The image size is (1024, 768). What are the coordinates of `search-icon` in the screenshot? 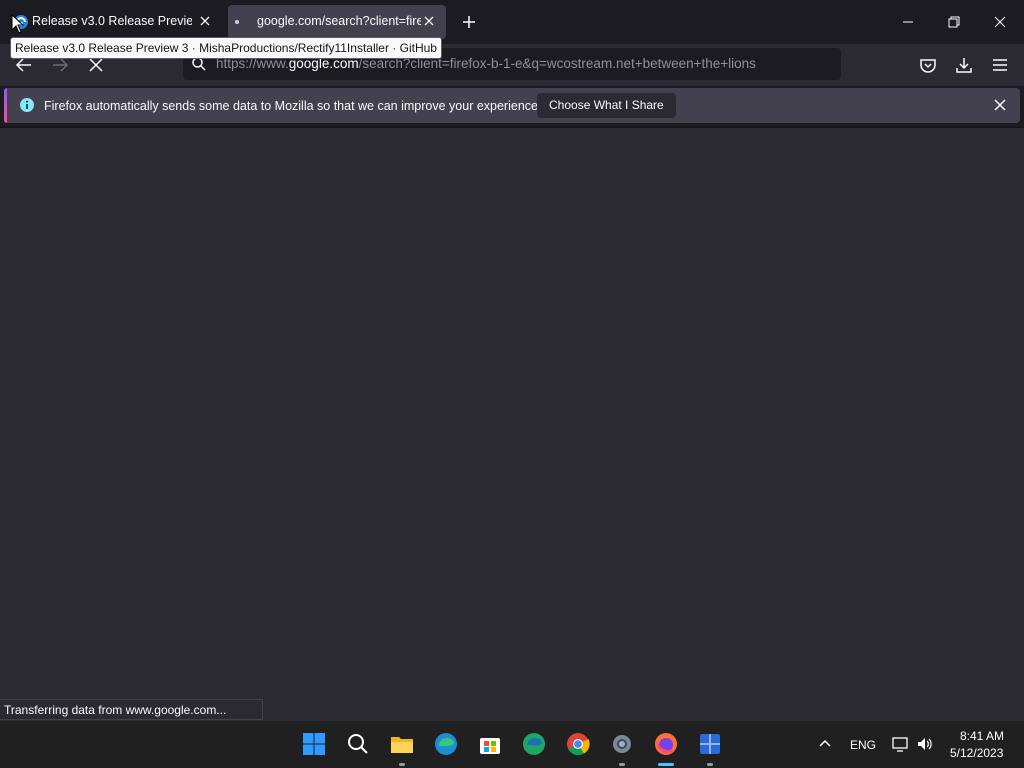 It's located at (358, 744).